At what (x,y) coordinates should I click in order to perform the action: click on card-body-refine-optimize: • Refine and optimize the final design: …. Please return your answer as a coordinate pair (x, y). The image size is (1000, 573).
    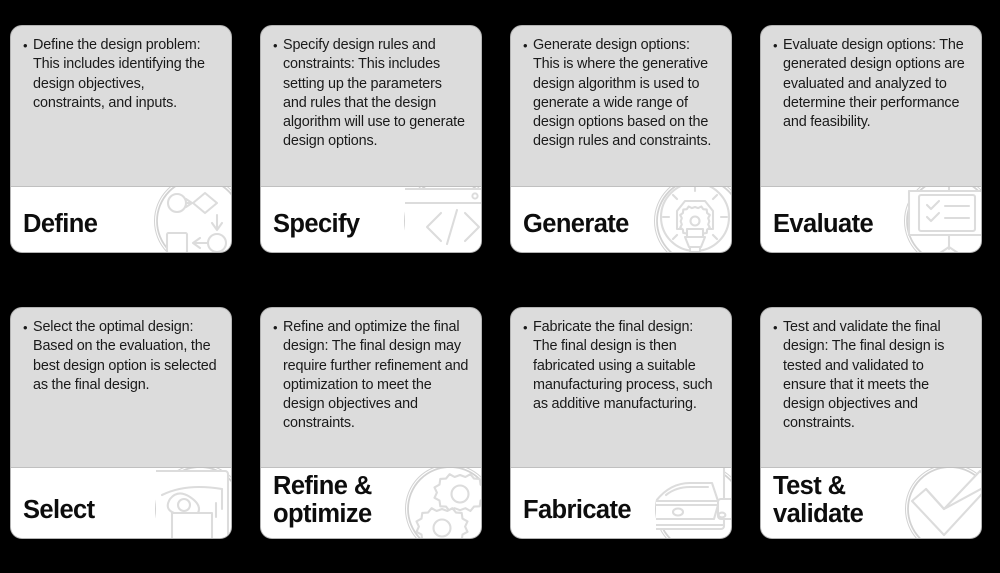
    Looking at the image, I should click on (371, 387).